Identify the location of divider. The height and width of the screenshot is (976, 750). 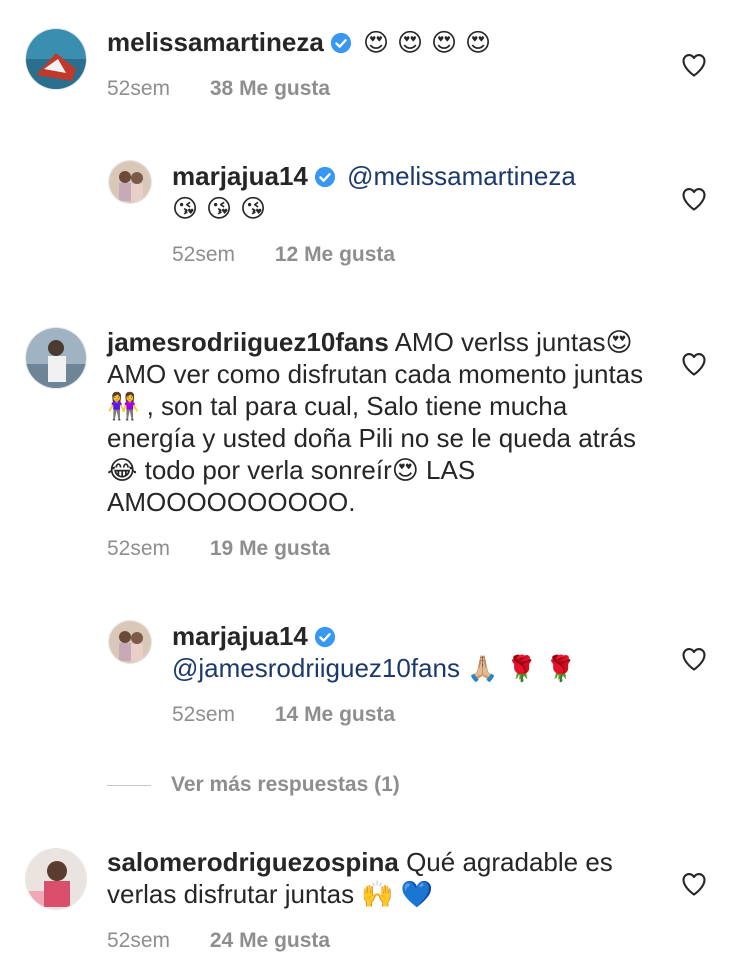
(129, 785).